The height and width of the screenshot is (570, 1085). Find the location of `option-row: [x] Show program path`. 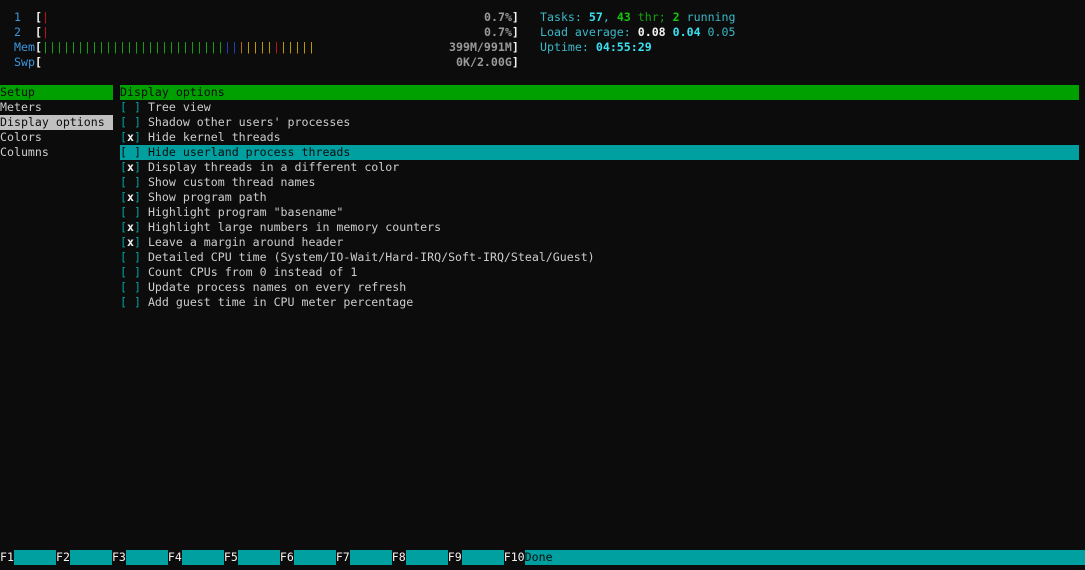

option-row: [x] Show program path is located at coordinates (193, 197).